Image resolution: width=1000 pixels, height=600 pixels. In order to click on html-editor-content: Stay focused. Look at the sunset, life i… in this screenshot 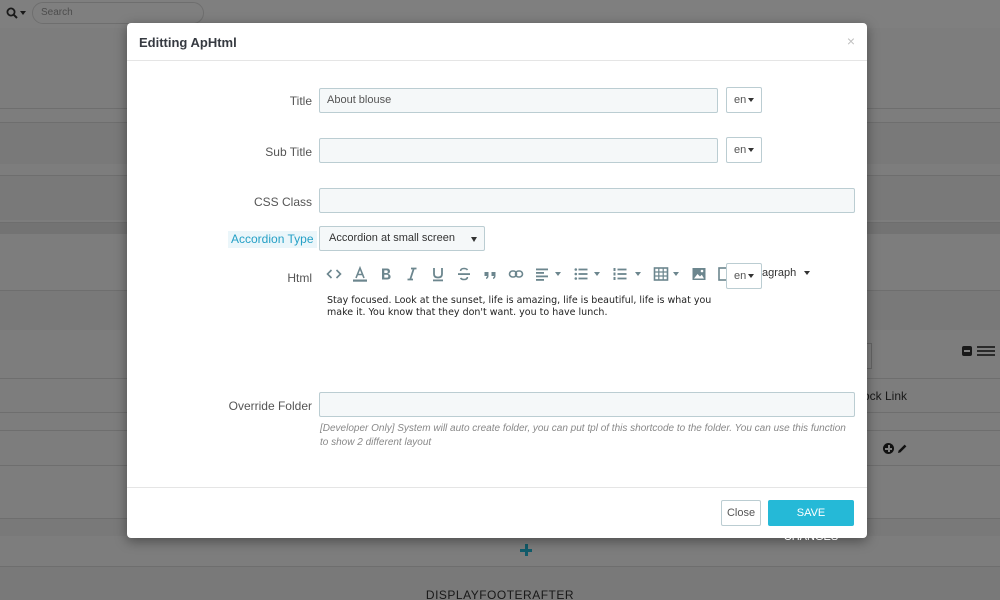, I will do `click(537, 307)`.